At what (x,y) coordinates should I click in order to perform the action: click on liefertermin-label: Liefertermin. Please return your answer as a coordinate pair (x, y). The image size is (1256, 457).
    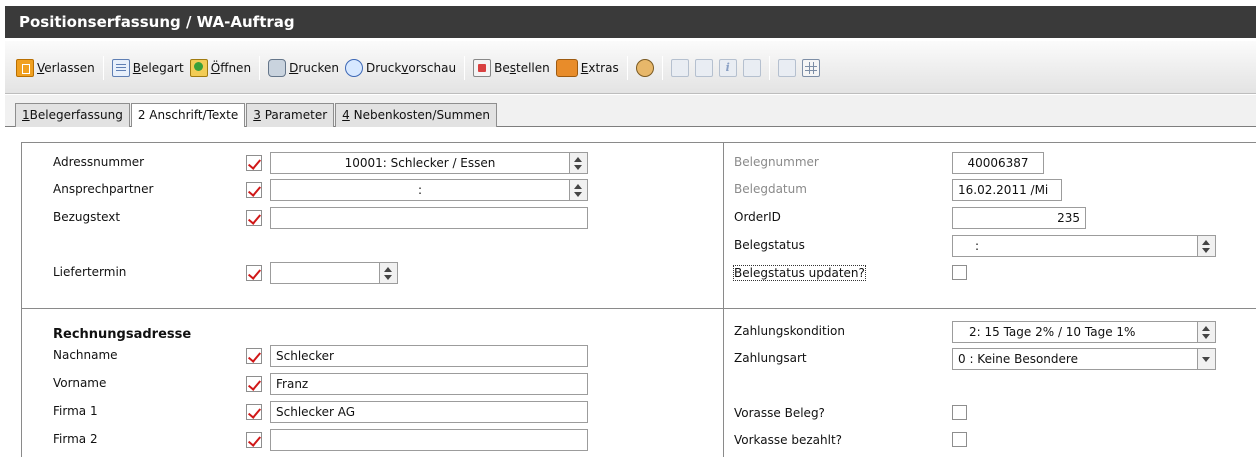
    Looking at the image, I should click on (90, 272).